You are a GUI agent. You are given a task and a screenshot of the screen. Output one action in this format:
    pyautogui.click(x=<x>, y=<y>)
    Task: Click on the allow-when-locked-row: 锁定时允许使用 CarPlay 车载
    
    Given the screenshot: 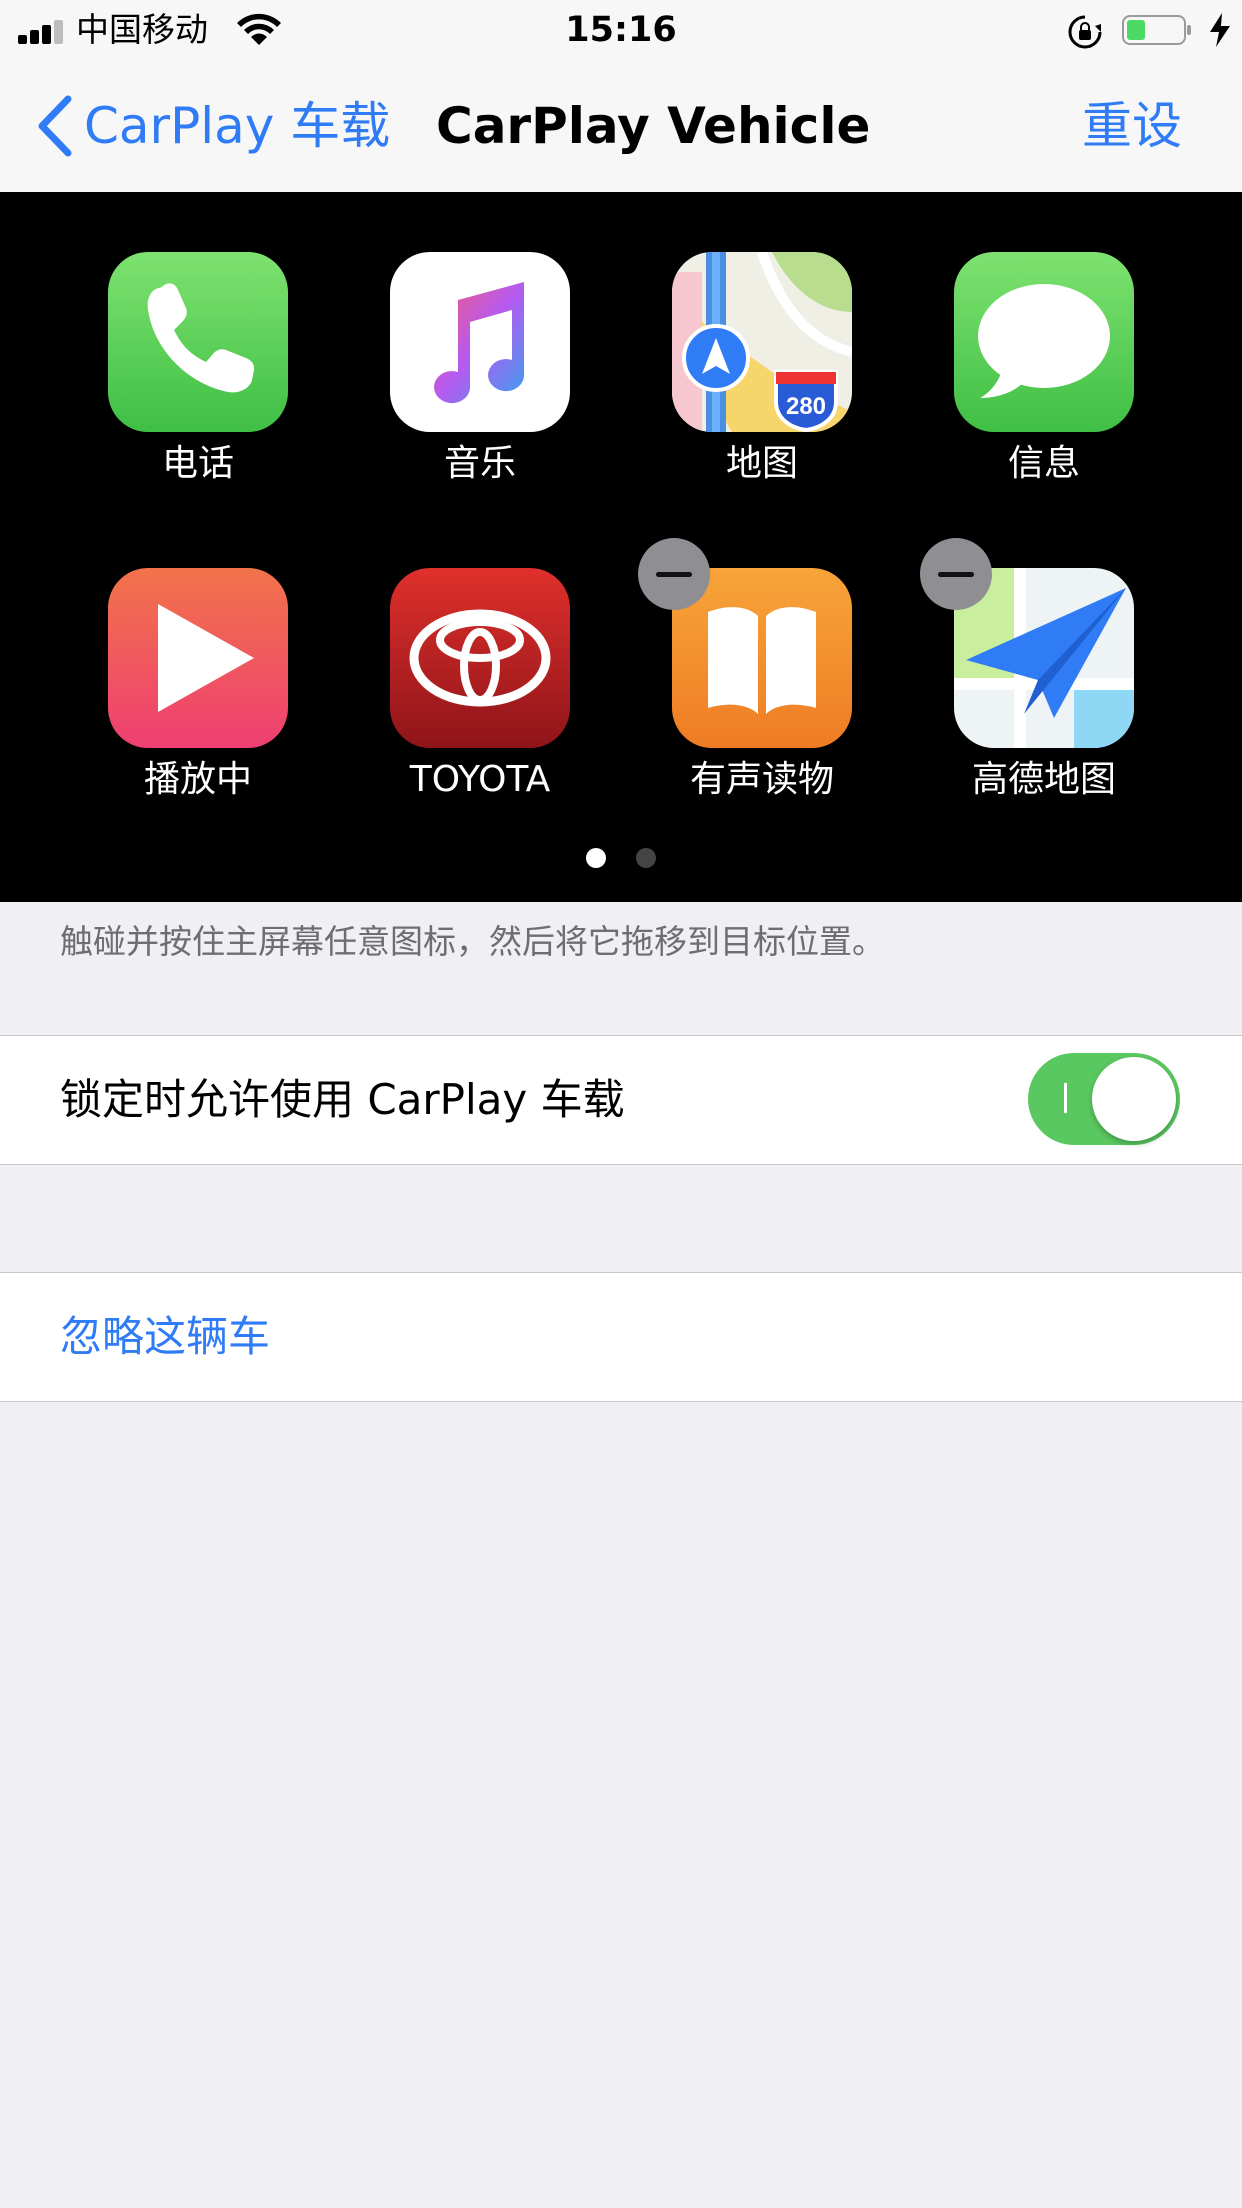 What is the action you would take?
    pyautogui.click(x=621, y=1100)
    